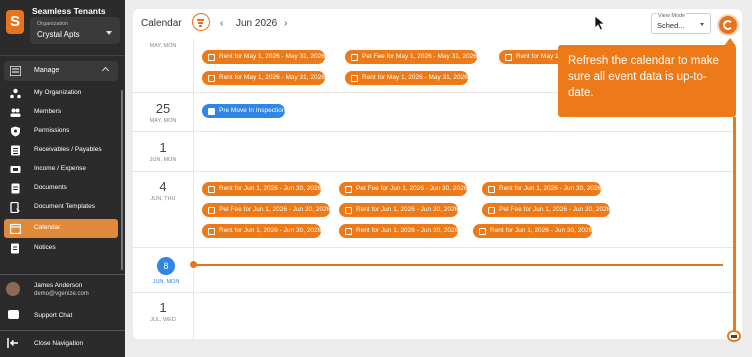 The width and height of the screenshot is (752, 357). I want to click on organization-name: Crystal Apts, so click(58, 34).